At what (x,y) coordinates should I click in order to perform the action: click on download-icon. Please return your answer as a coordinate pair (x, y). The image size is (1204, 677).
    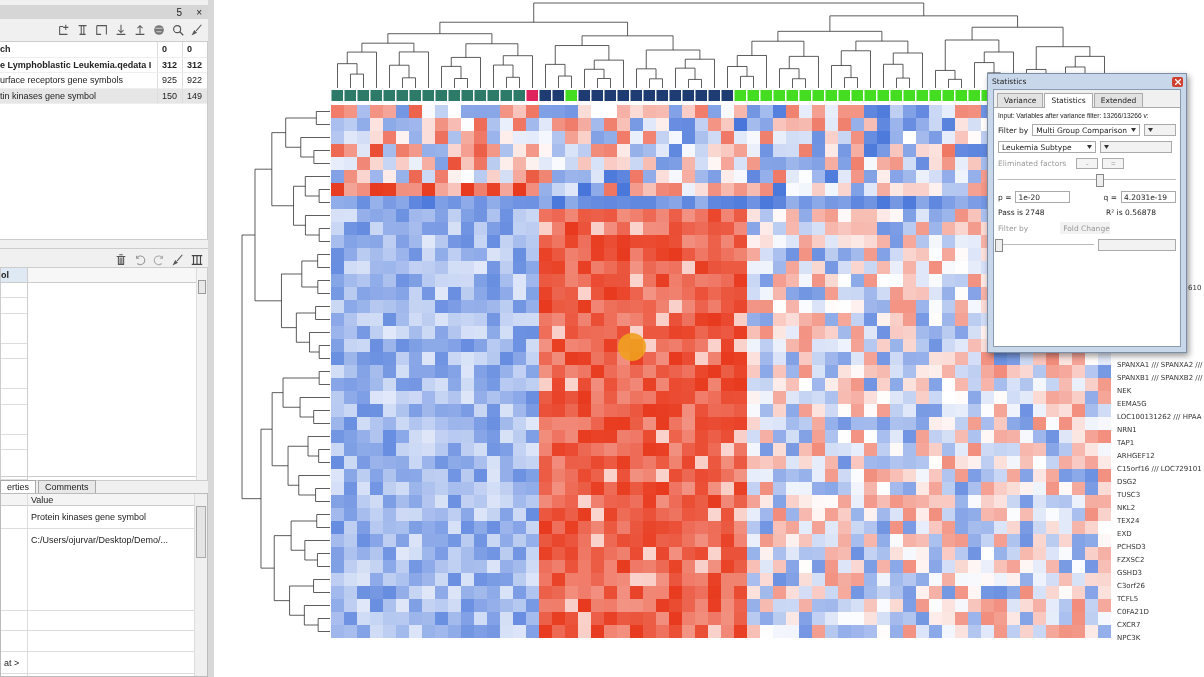
    Looking at the image, I should click on (121, 30).